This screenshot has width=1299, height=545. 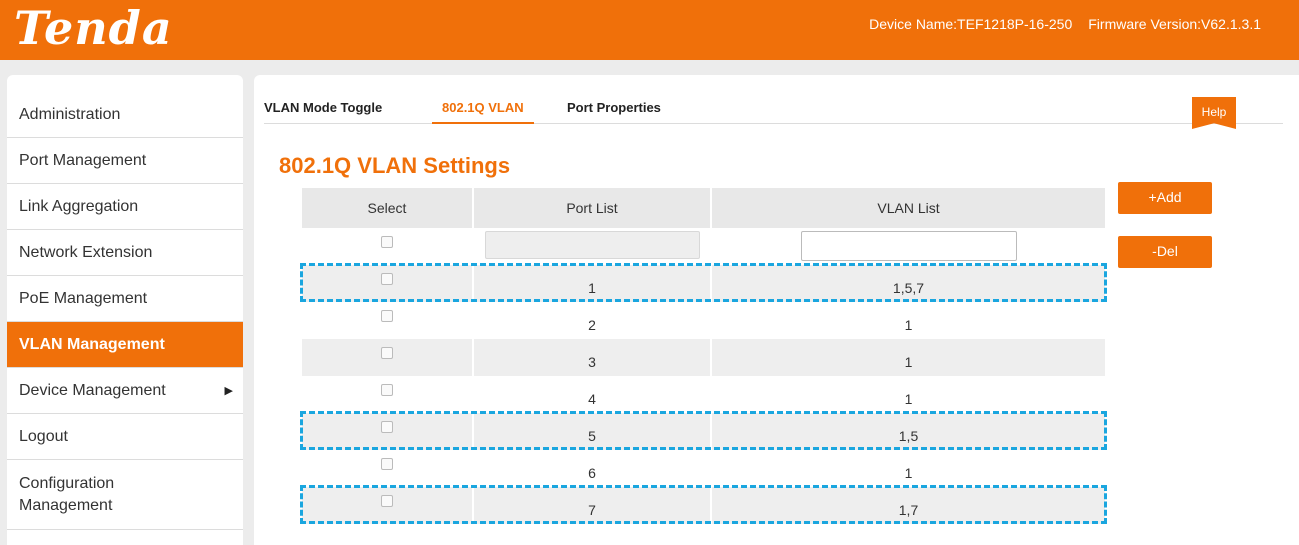 I want to click on tenda-logo: Tenda, so click(x=93, y=28).